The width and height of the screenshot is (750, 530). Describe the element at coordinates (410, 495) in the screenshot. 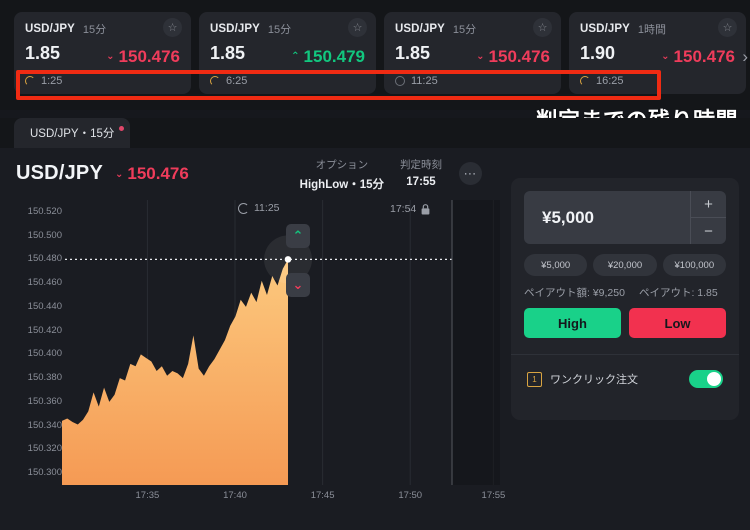

I see `chart-x-tick: 17:50` at that location.